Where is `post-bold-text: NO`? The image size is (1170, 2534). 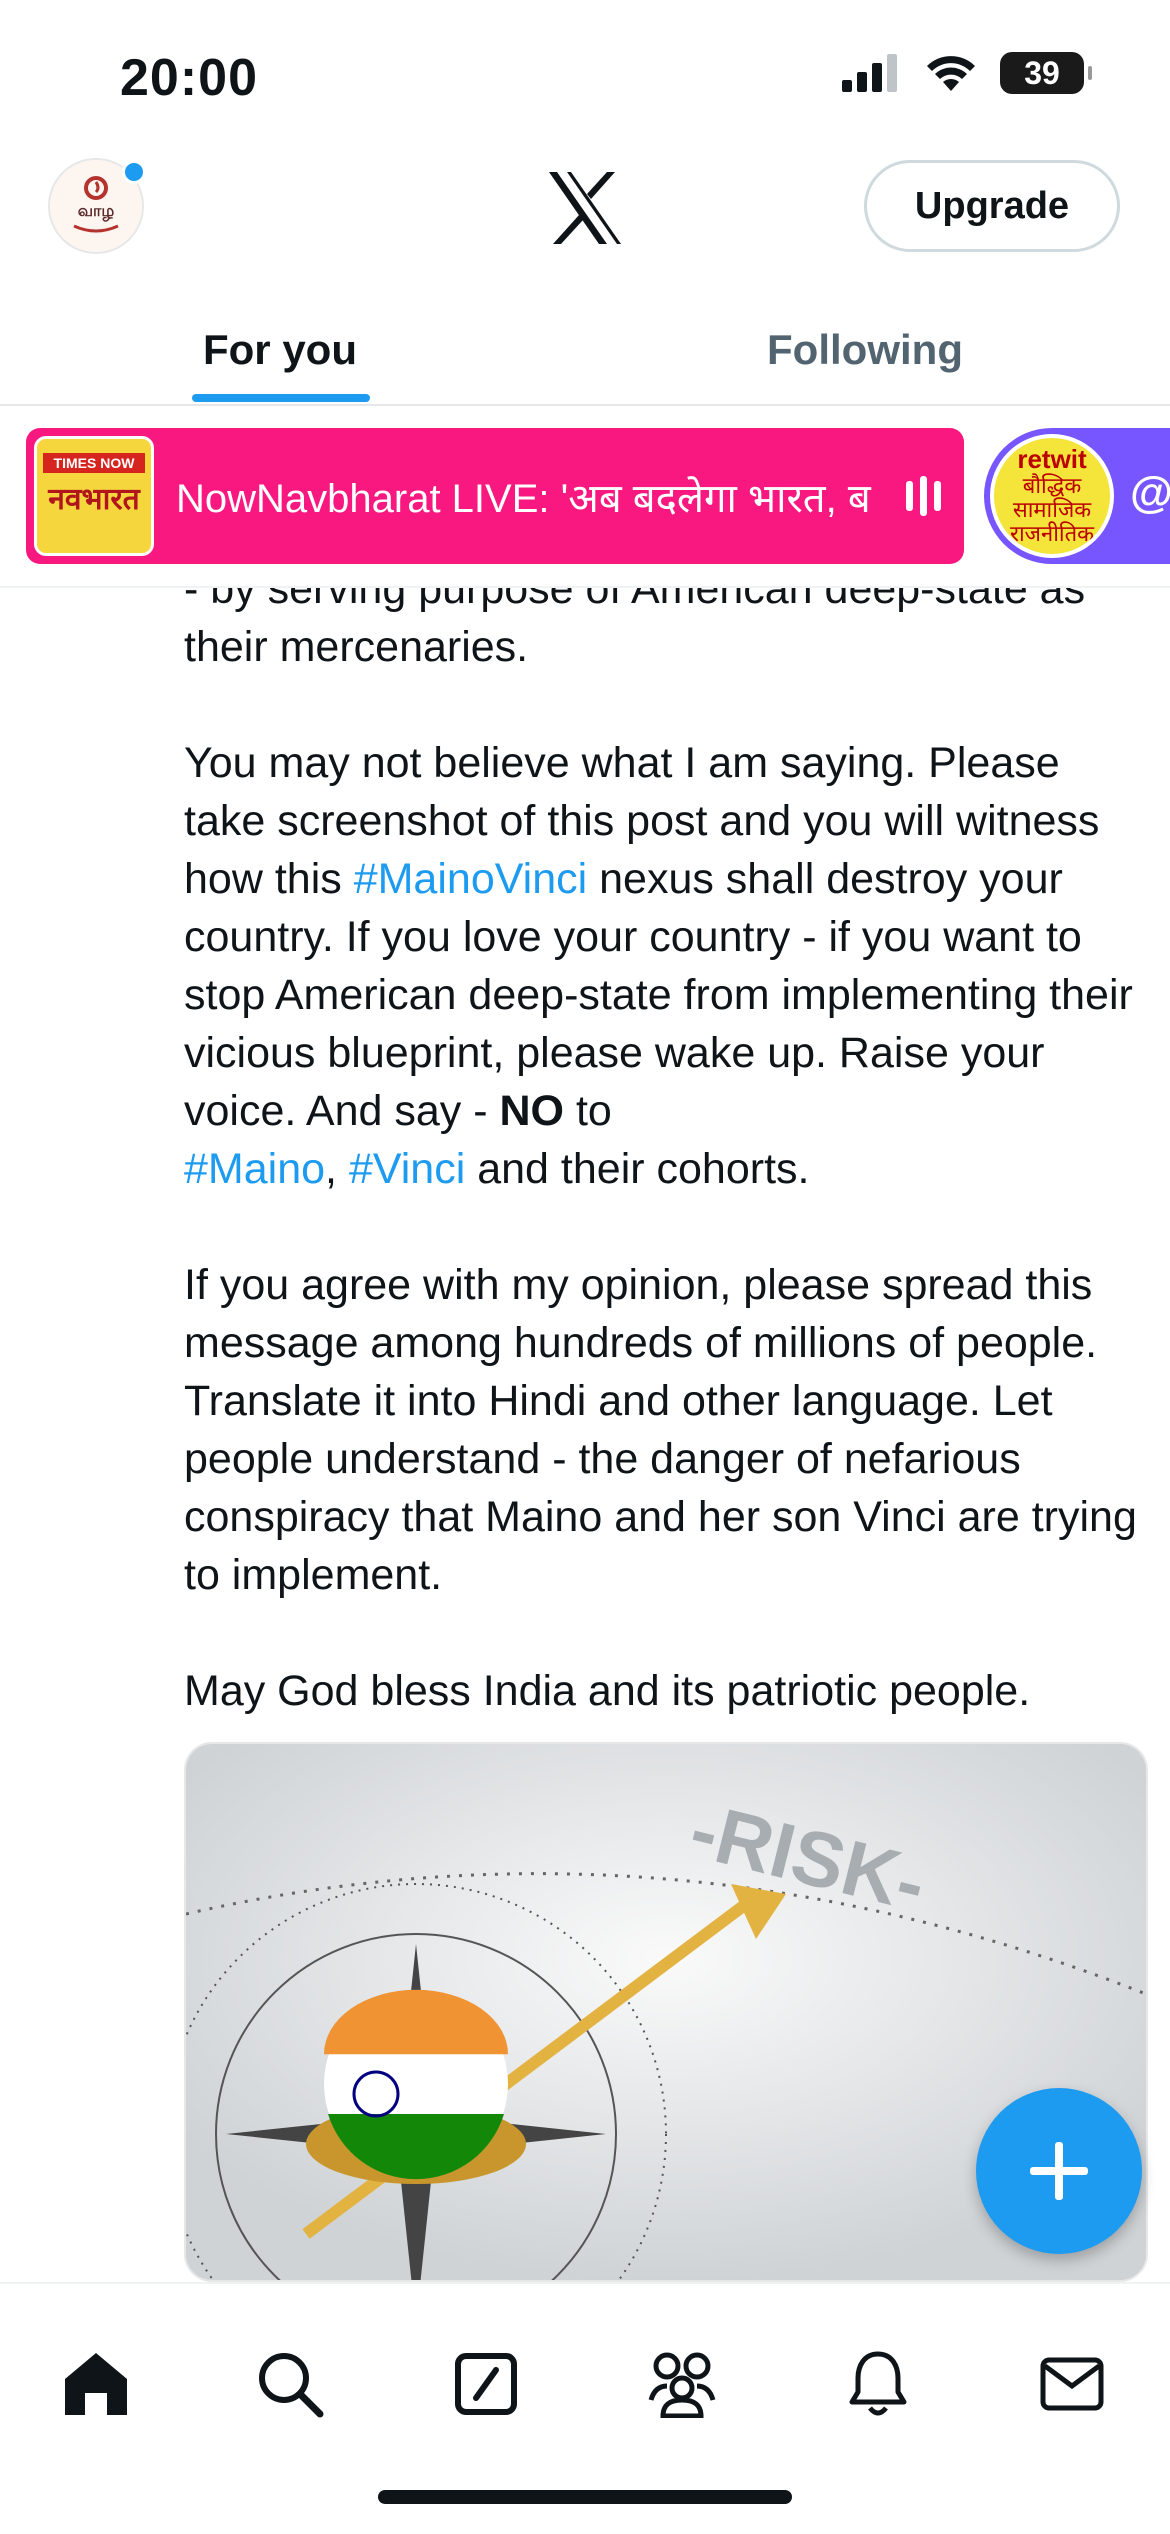 post-bold-text: NO is located at coordinates (532, 1111).